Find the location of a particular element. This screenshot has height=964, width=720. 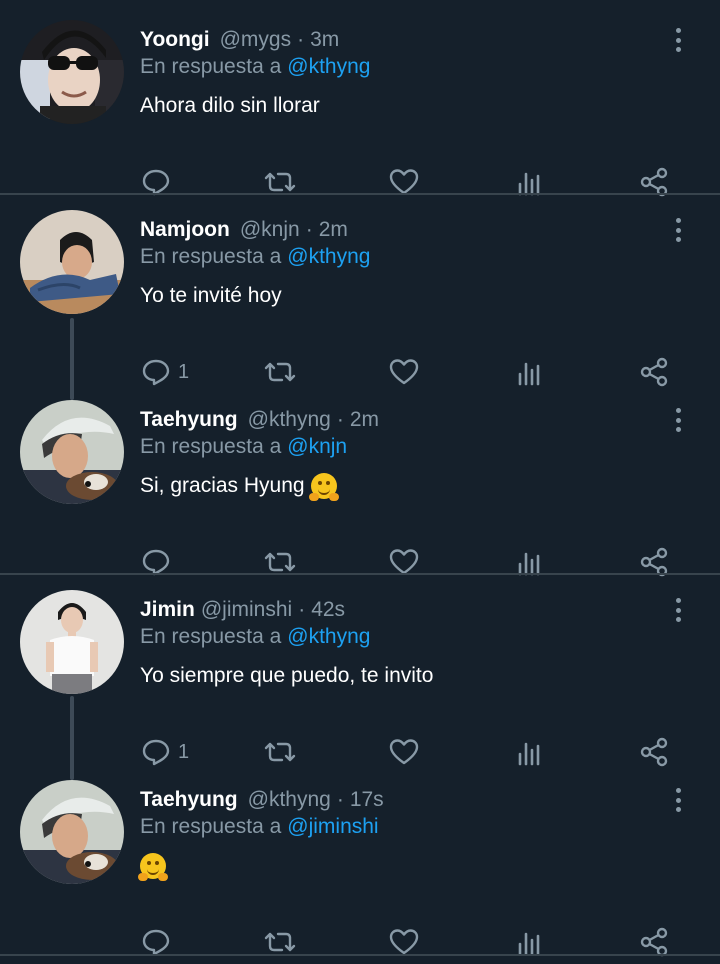

author-name: Namjoon is located at coordinates (185, 230).